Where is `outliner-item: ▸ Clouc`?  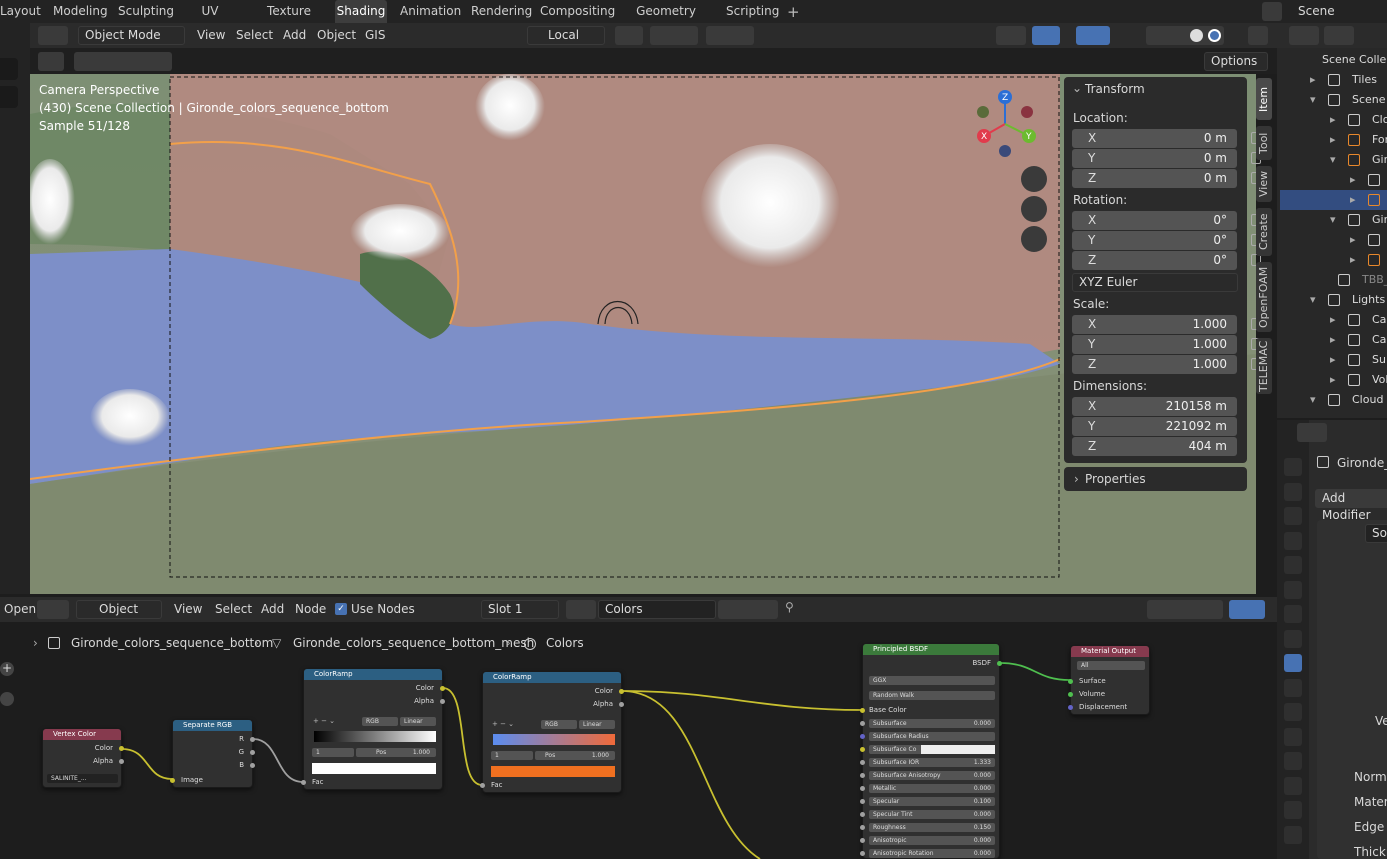
outliner-item: ▸ Clouc is located at coordinates (1333, 120).